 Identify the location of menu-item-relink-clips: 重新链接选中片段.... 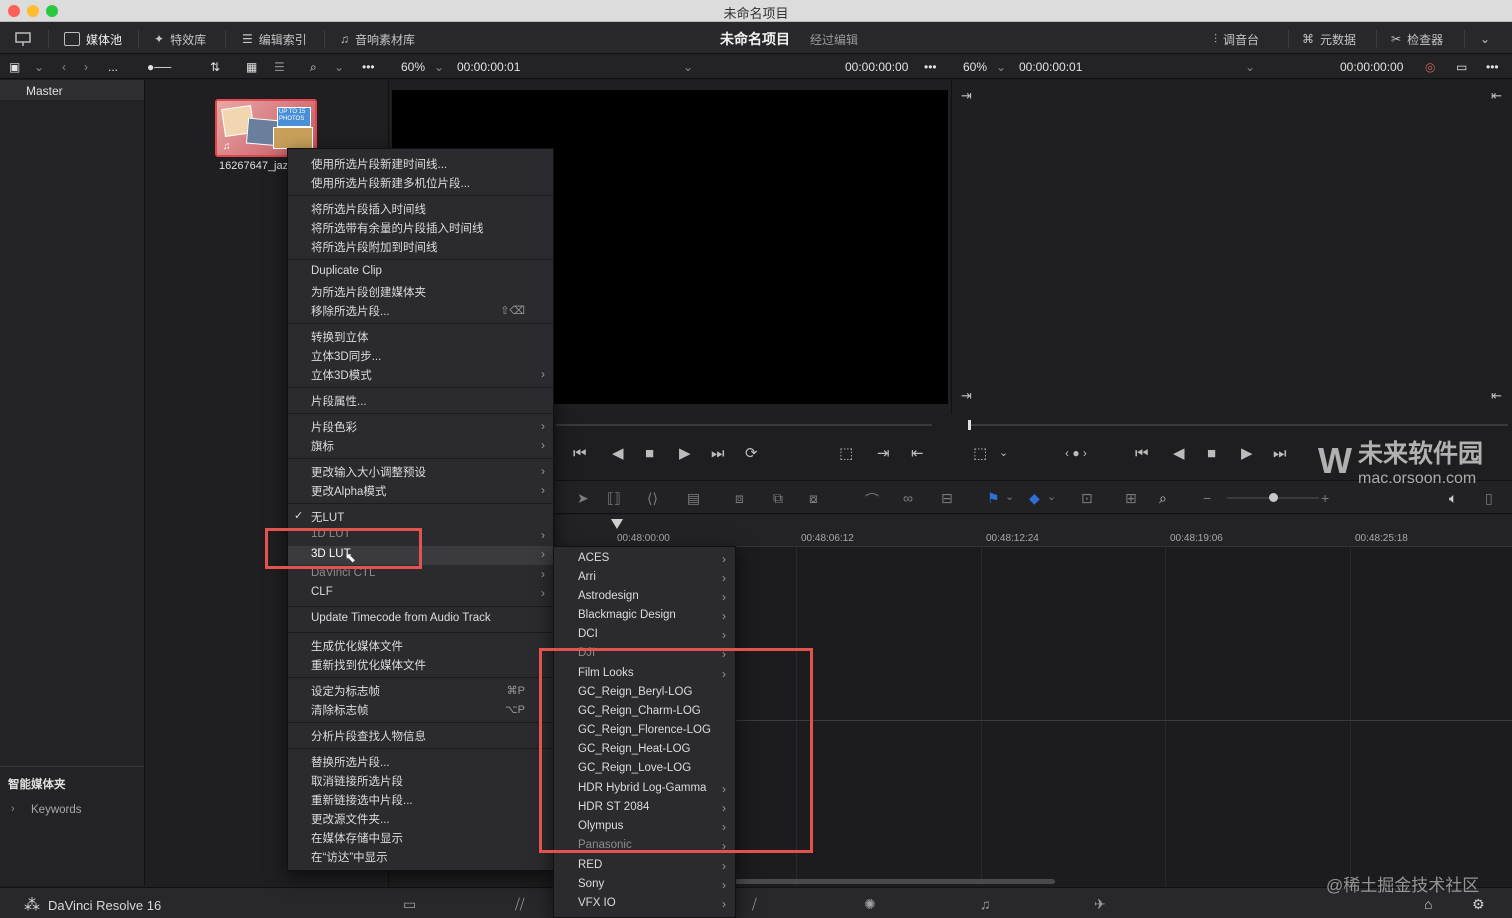
(362, 800).